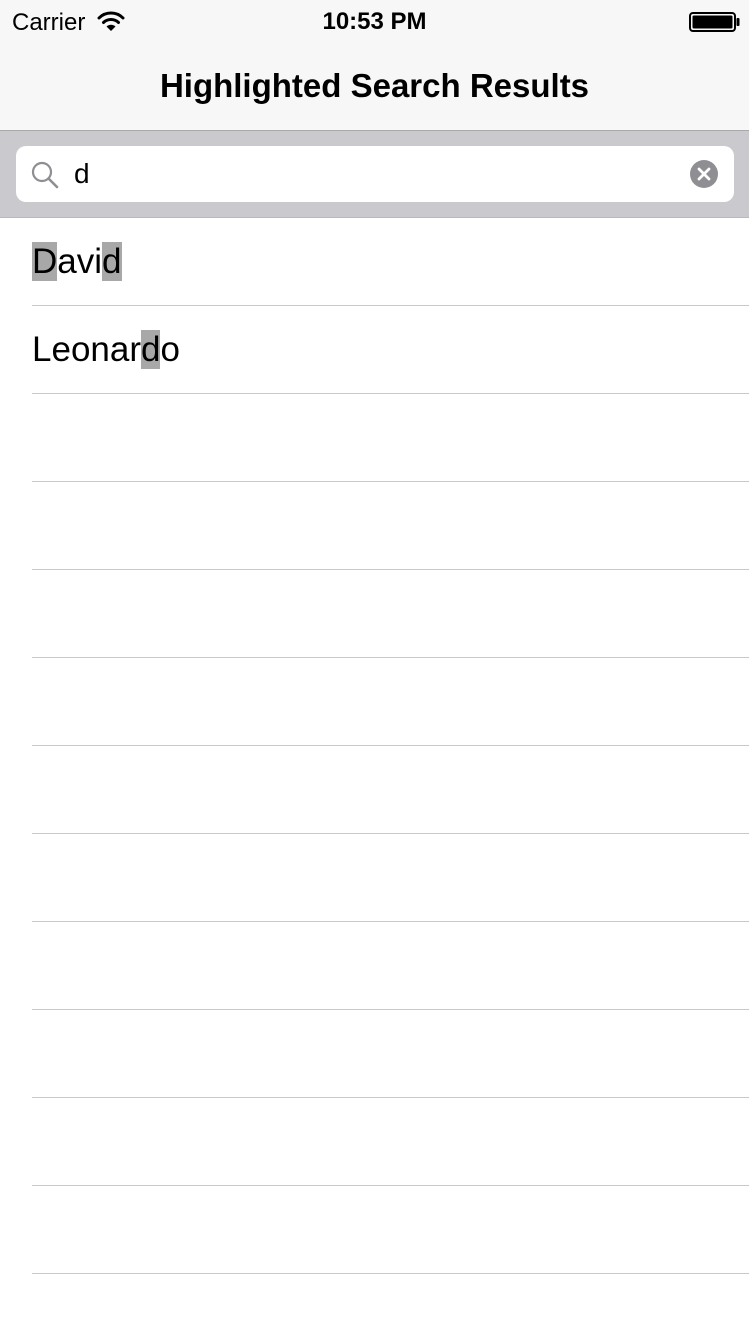  Describe the element at coordinates (100, 349) in the screenshot. I see `result-char: n` at that location.